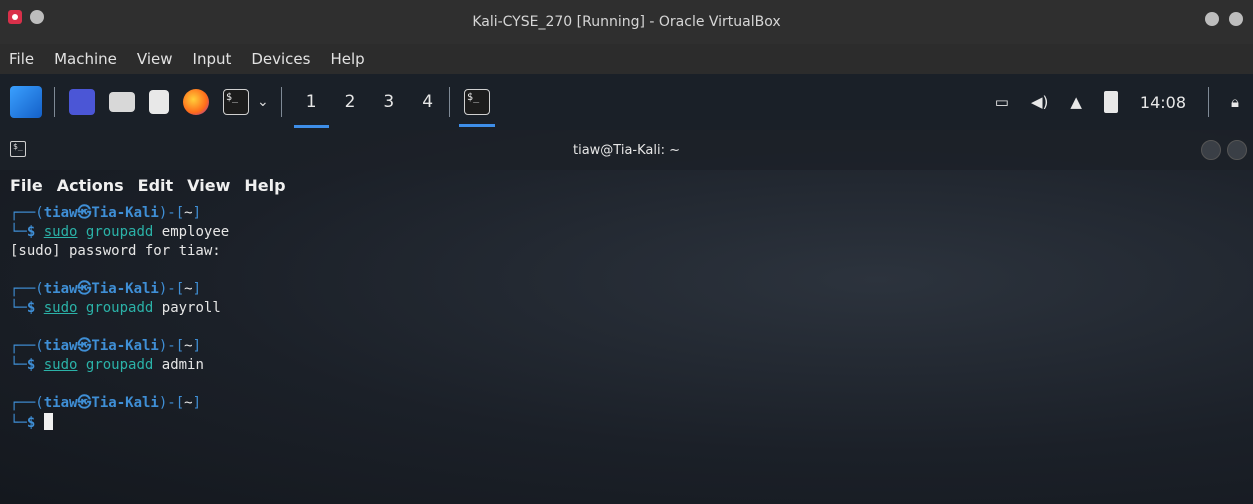 The width and height of the screenshot is (1253, 504). Describe the element at coordinates (26, 102) in the screenshot. I see `kali-dragon-icon` at that location.